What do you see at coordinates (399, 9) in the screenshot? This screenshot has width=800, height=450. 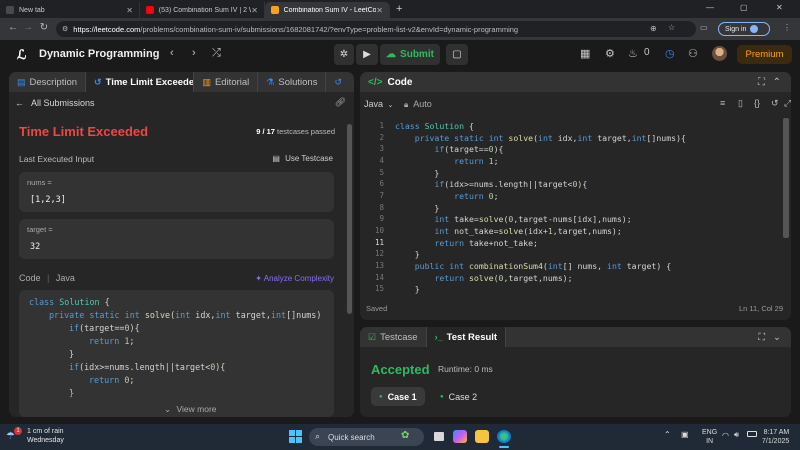 I see `new-tab-button: +` at bounding box center [399, 9].